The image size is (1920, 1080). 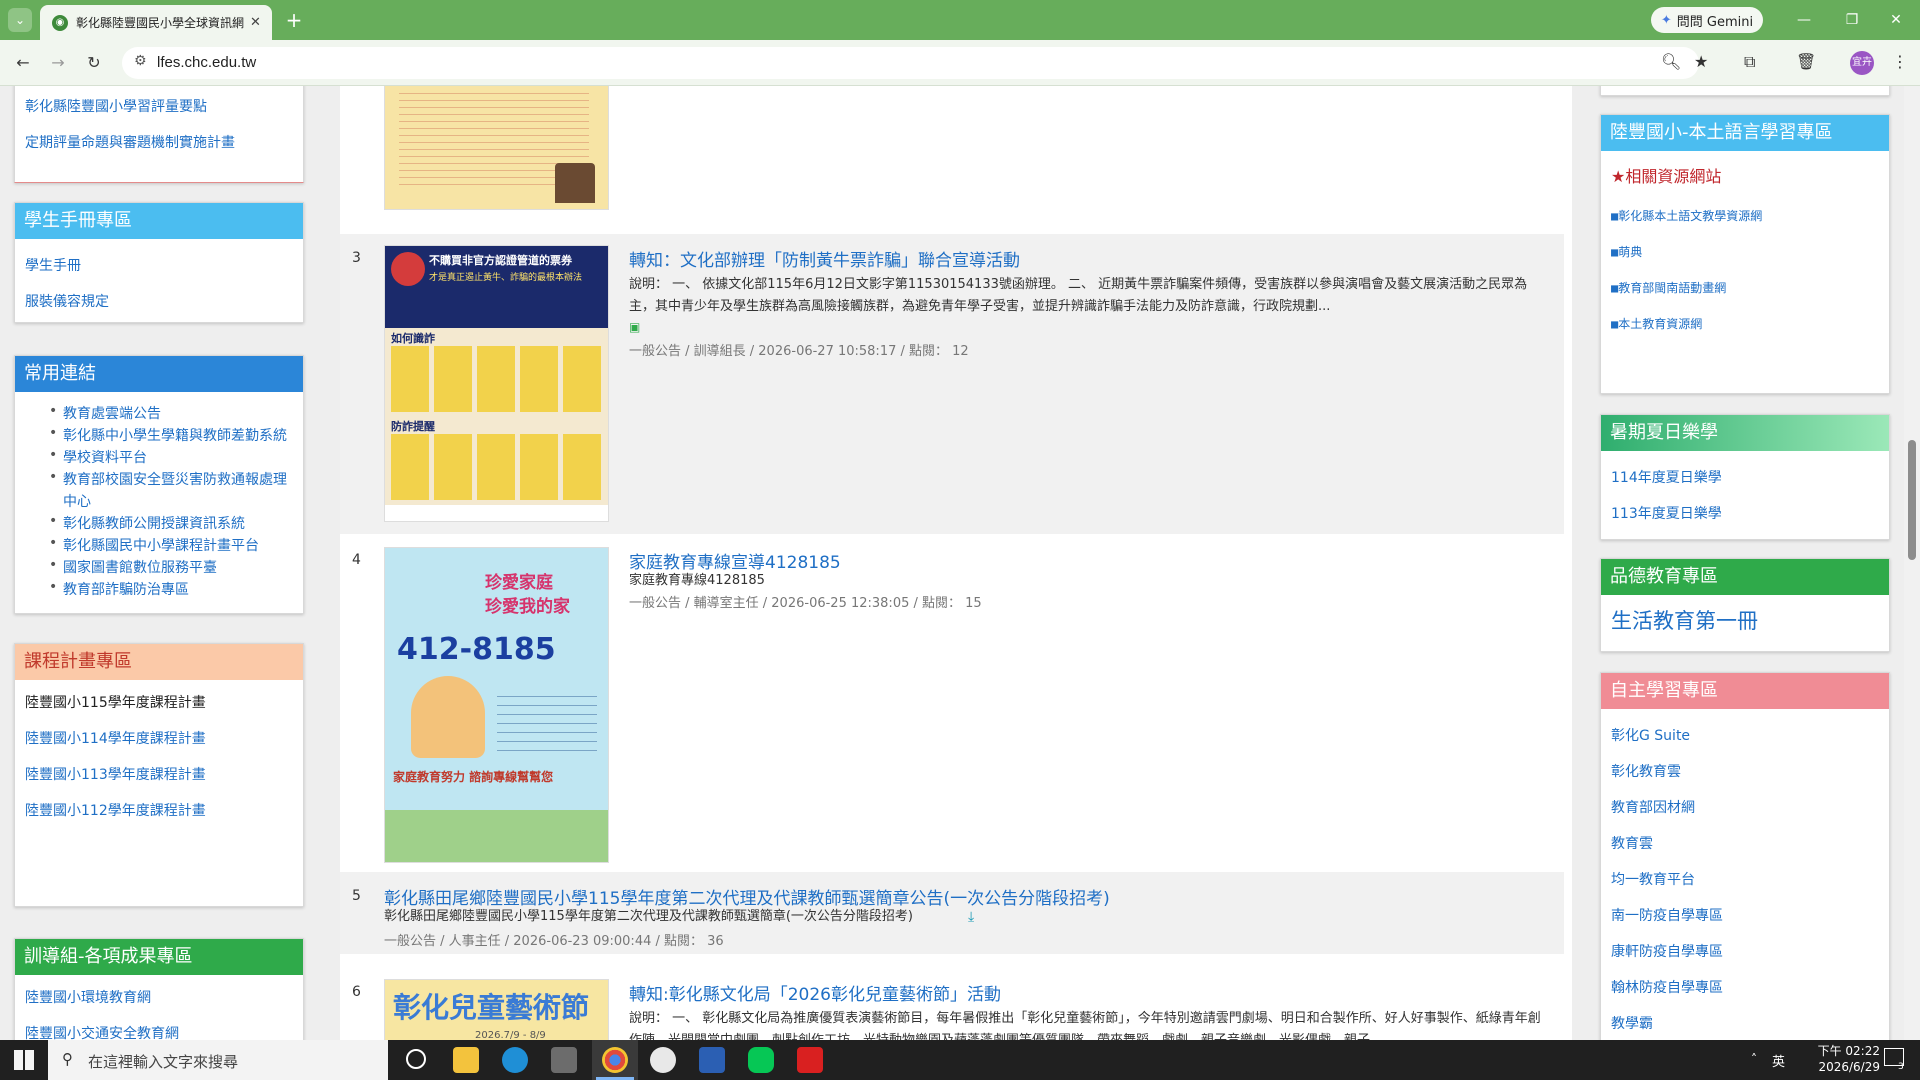 I want to click on link-open-class: 彰化縣教師公開授課資訊系統, so click(x=147, y=523).